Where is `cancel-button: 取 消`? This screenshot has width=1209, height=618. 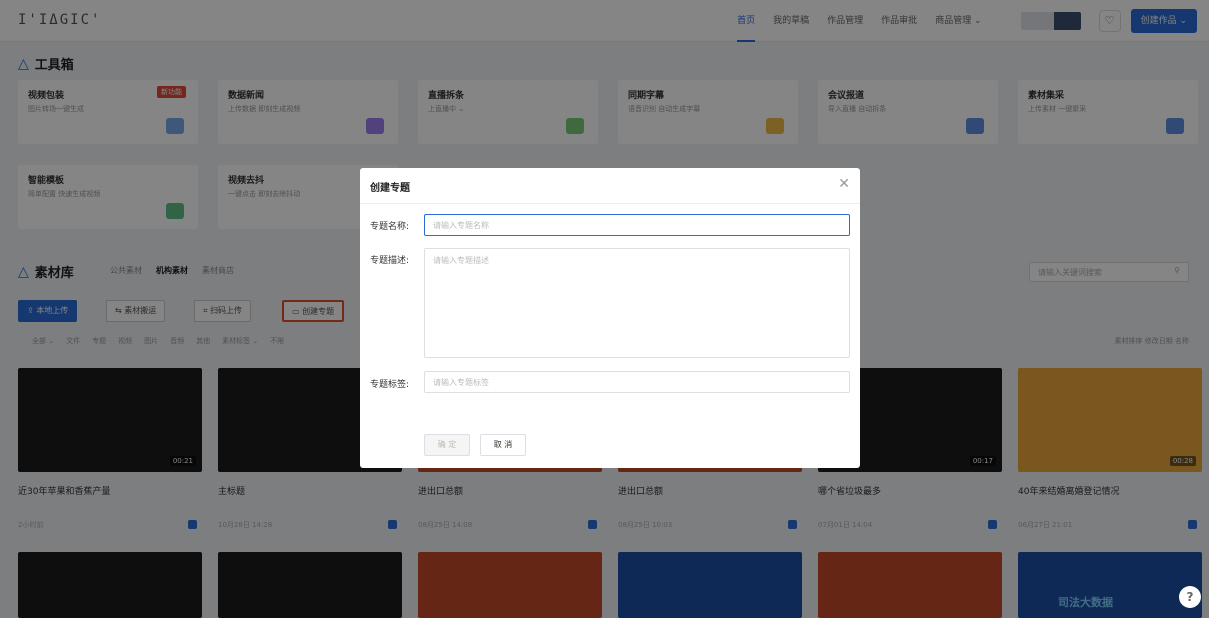 cancel-button: 取 消 is located at coordinates (503, 445).